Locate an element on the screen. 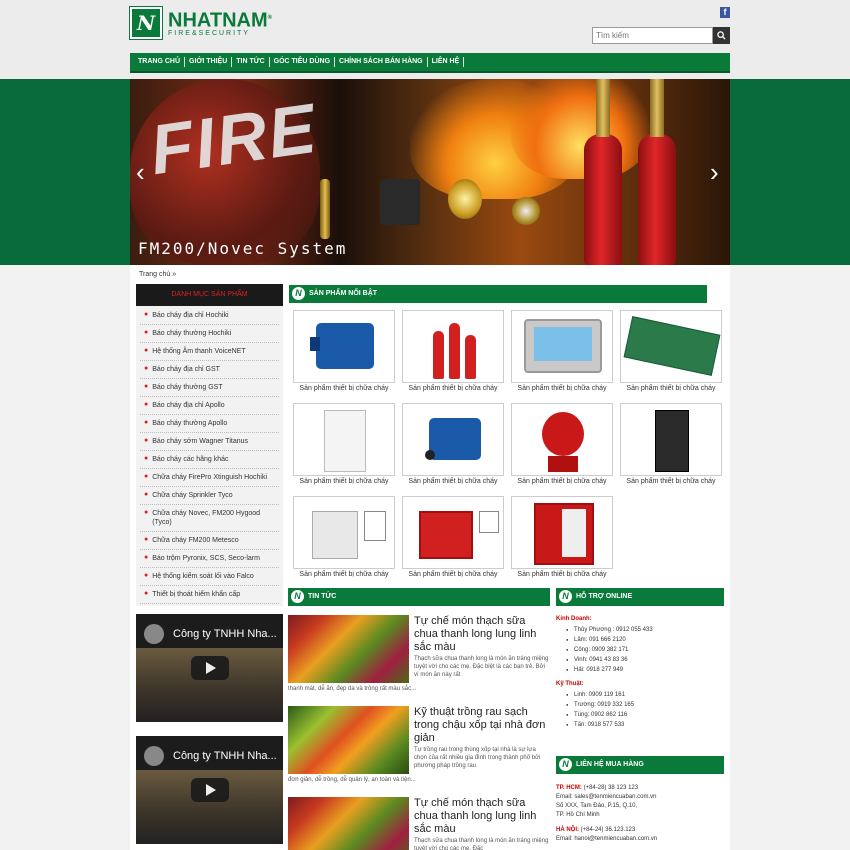  sidebar-item: ● Báo cháy thường Apollo is located at coordinates (209, 424).